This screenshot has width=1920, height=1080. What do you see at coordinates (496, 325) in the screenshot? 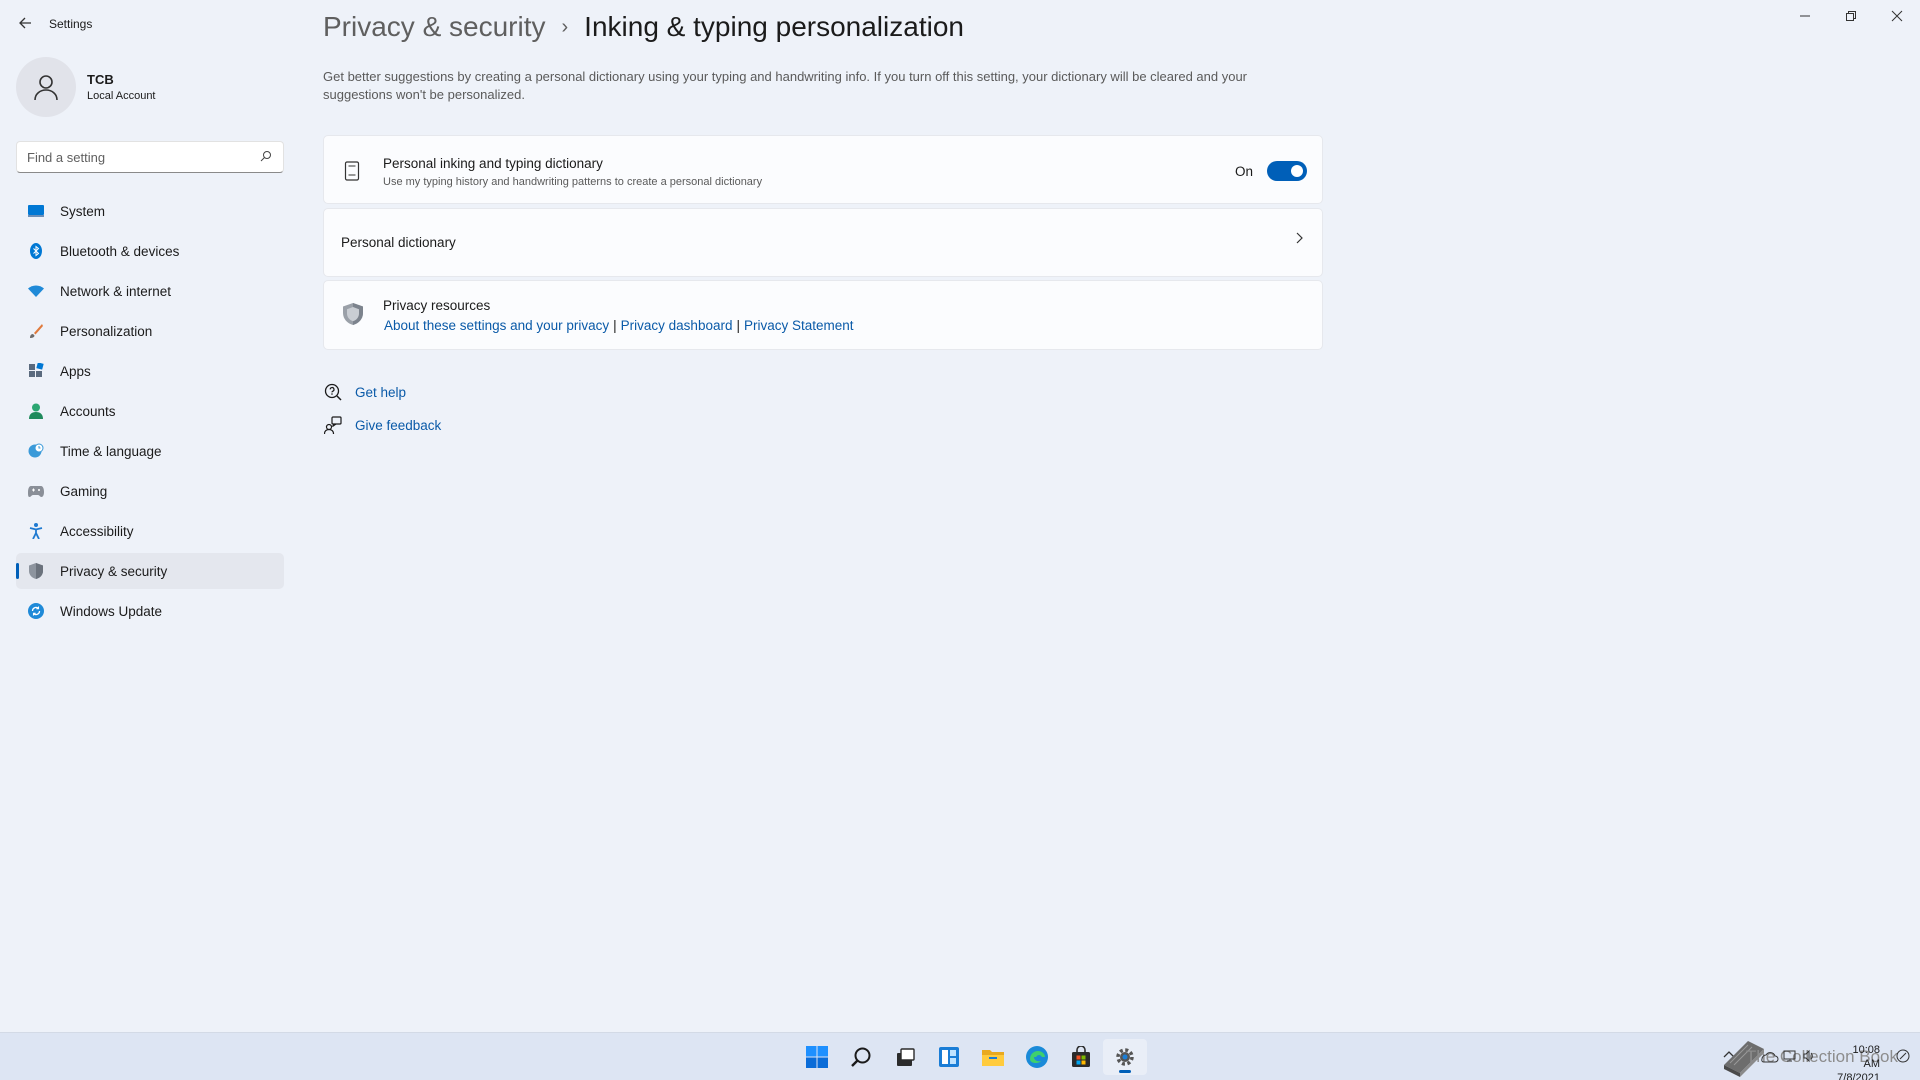
I see `about-settings-privacy-link: About these settings and your privacy` at bounding box center [496, 325].